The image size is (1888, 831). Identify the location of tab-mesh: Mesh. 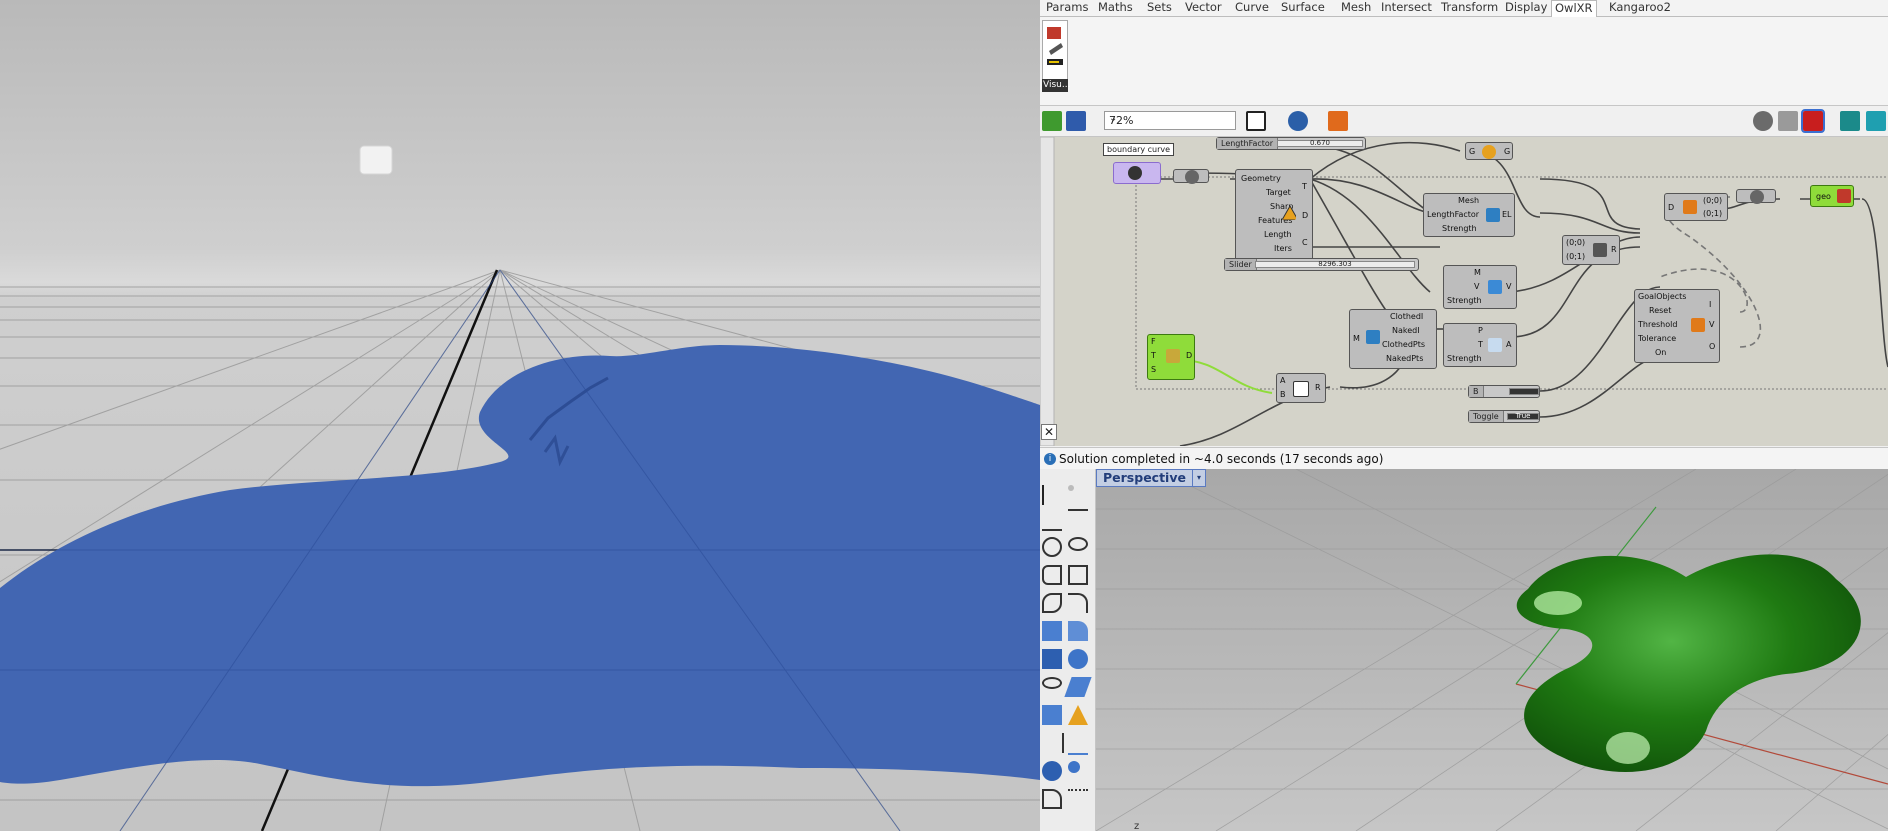
(1356, 7).